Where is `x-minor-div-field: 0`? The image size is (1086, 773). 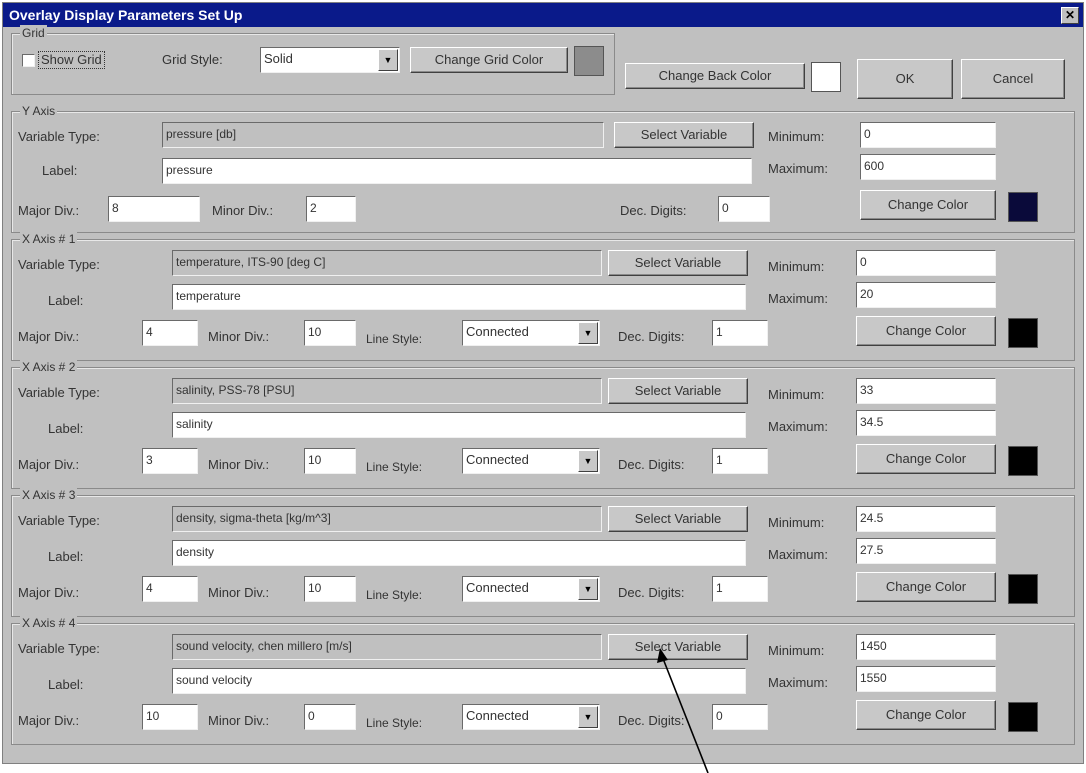
x-minor-div-field: 0 is located at coordinates (330, 717).